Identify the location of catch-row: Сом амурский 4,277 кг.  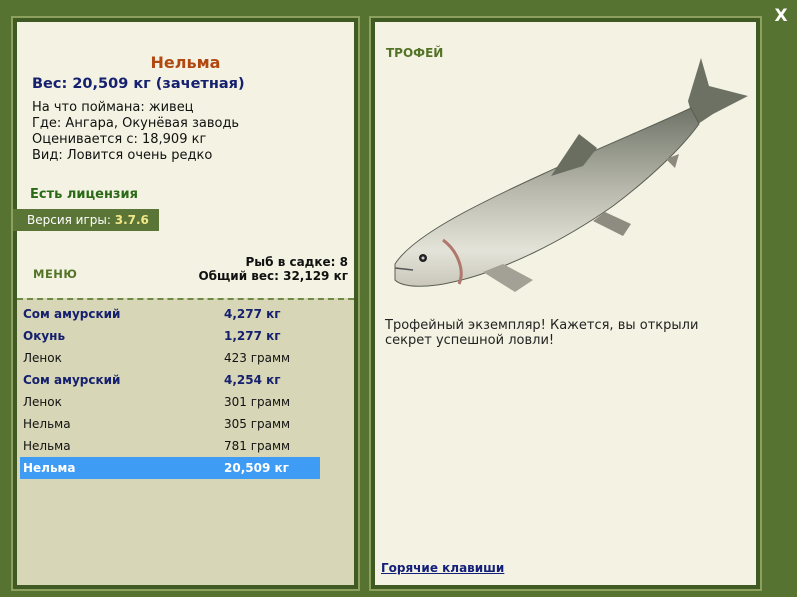
(170, 314).